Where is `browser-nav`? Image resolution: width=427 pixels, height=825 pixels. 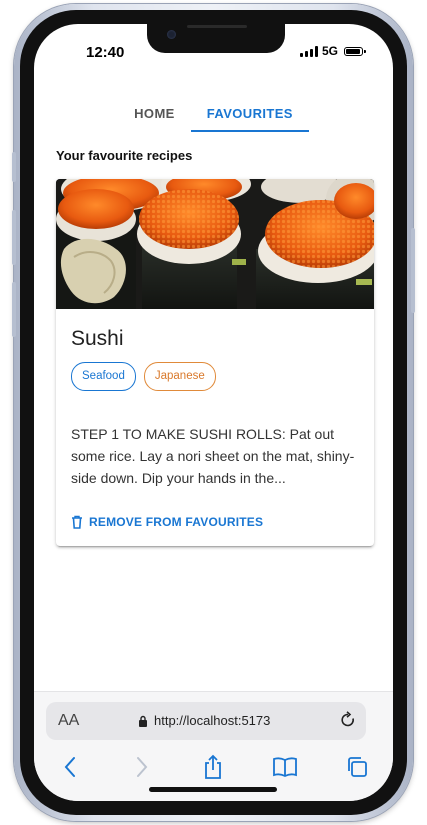
browser-nav is located at coordinates (213, 767).